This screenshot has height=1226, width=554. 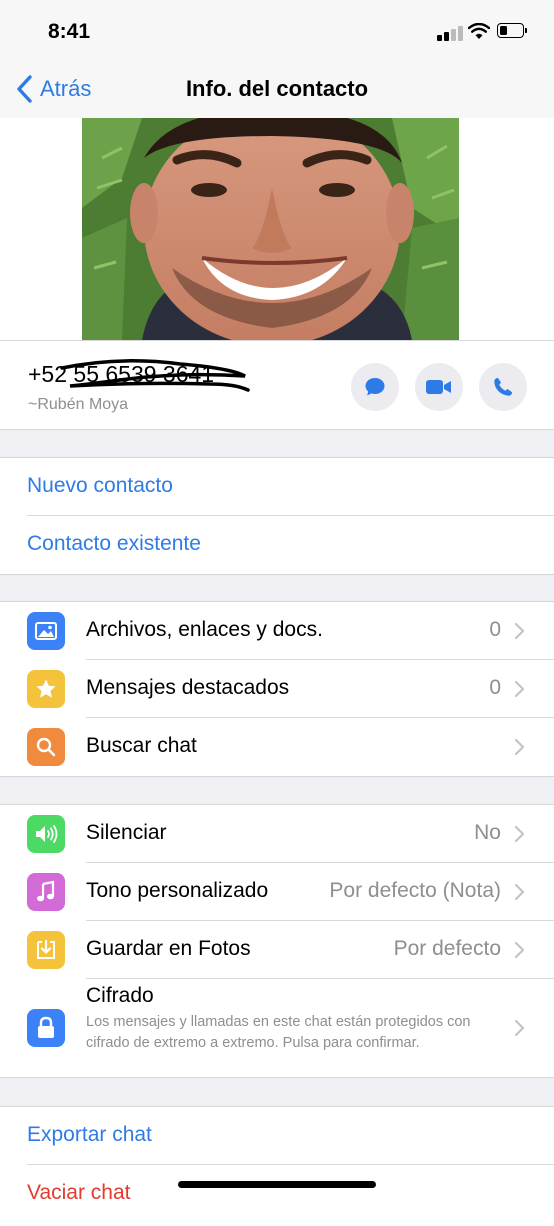 I want to click on existing-contact-row: Contacto existente, so click(x=277, y=545).